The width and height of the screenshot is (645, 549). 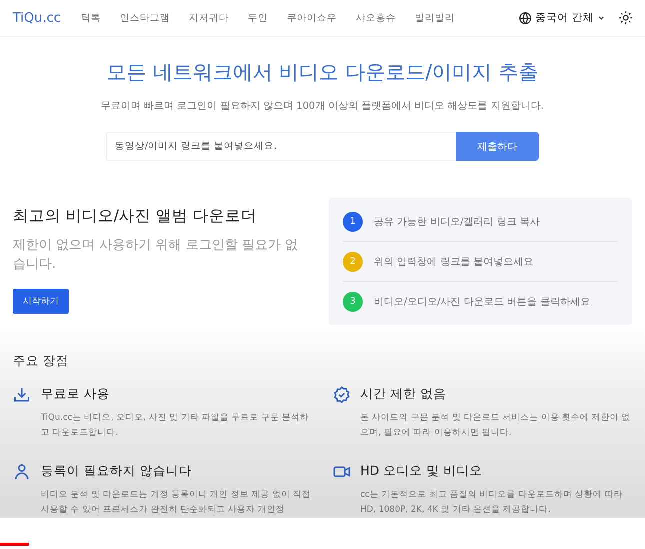 I want to click on start-button: 시작하기, so click(x=41, y=301).